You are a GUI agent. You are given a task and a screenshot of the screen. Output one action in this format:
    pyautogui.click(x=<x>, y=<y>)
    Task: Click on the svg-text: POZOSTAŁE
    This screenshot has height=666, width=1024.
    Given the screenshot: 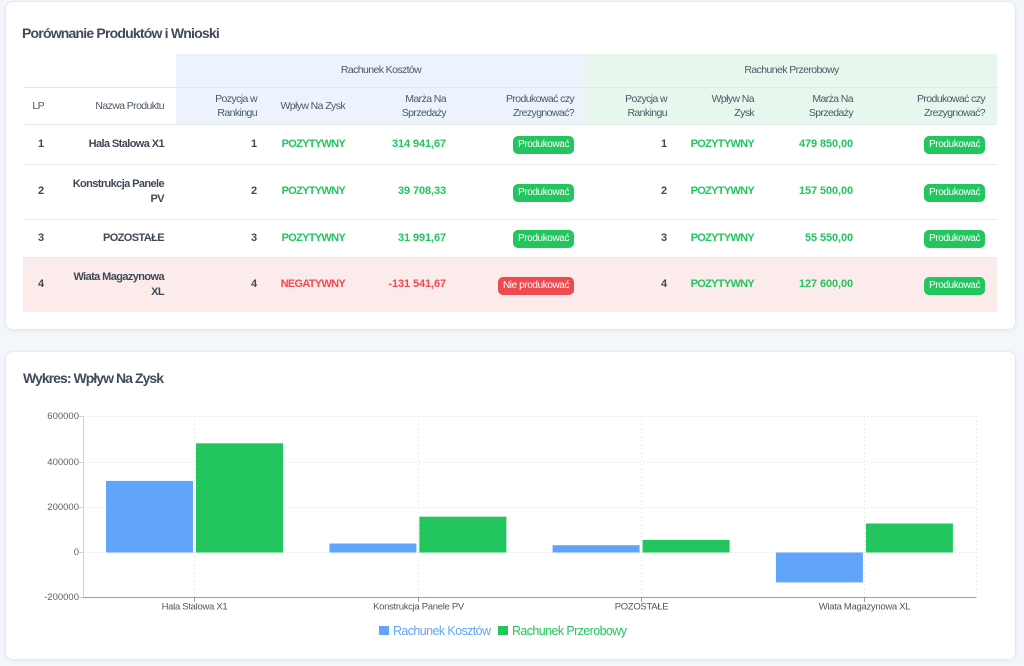 What is the action you would take?
    pyautogui.click(x=642, y=607)
    